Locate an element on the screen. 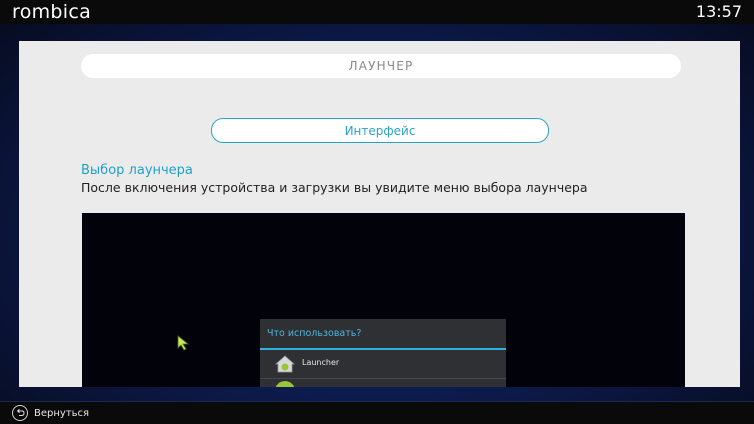 The width and height of the screenshot is (754, 424). page-title: ЛАУНЧЕР is located at coordinates (381, 66).